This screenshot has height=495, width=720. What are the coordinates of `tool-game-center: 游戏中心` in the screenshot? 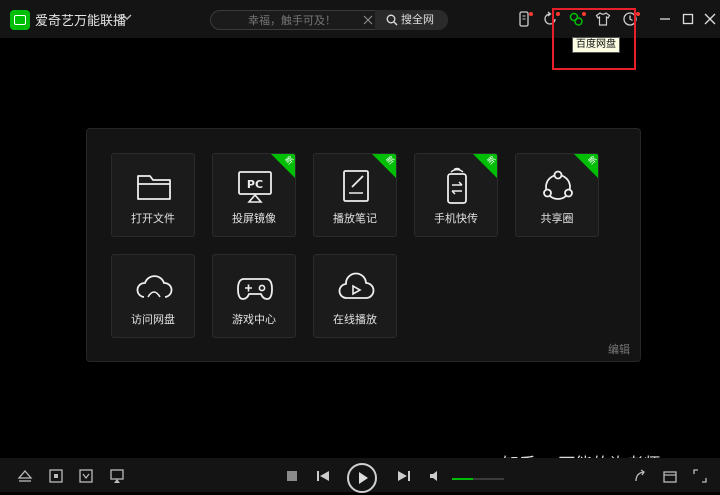 It's located at (254, 296).